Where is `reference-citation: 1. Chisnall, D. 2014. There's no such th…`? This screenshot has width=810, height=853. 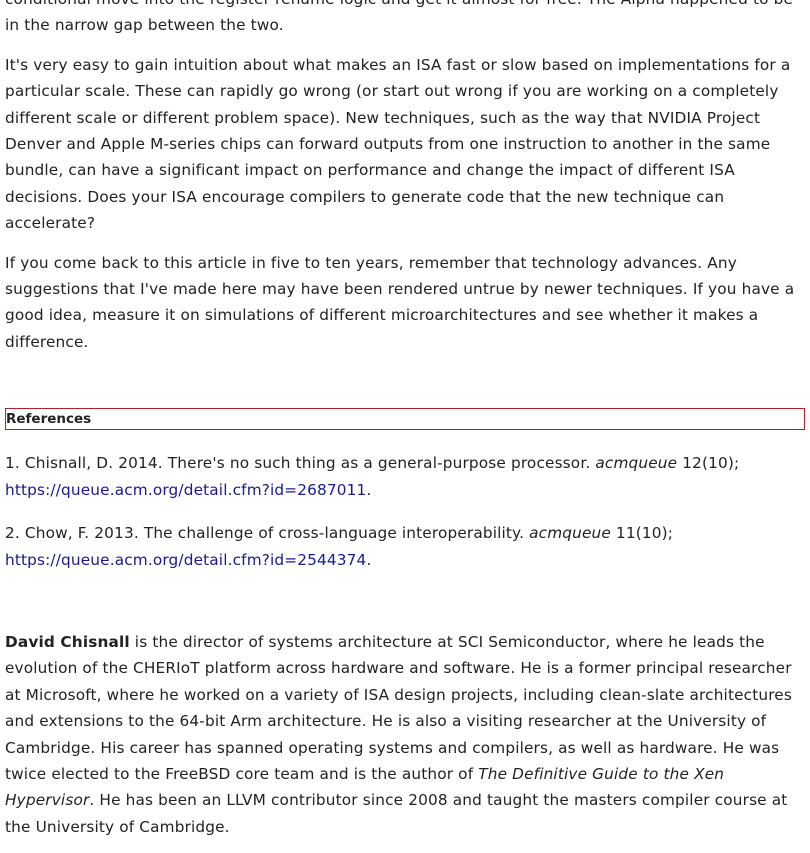
reference-citation: 1. Chisnall, D. 2014. There's no such th… is located at coordinates (300, 463).